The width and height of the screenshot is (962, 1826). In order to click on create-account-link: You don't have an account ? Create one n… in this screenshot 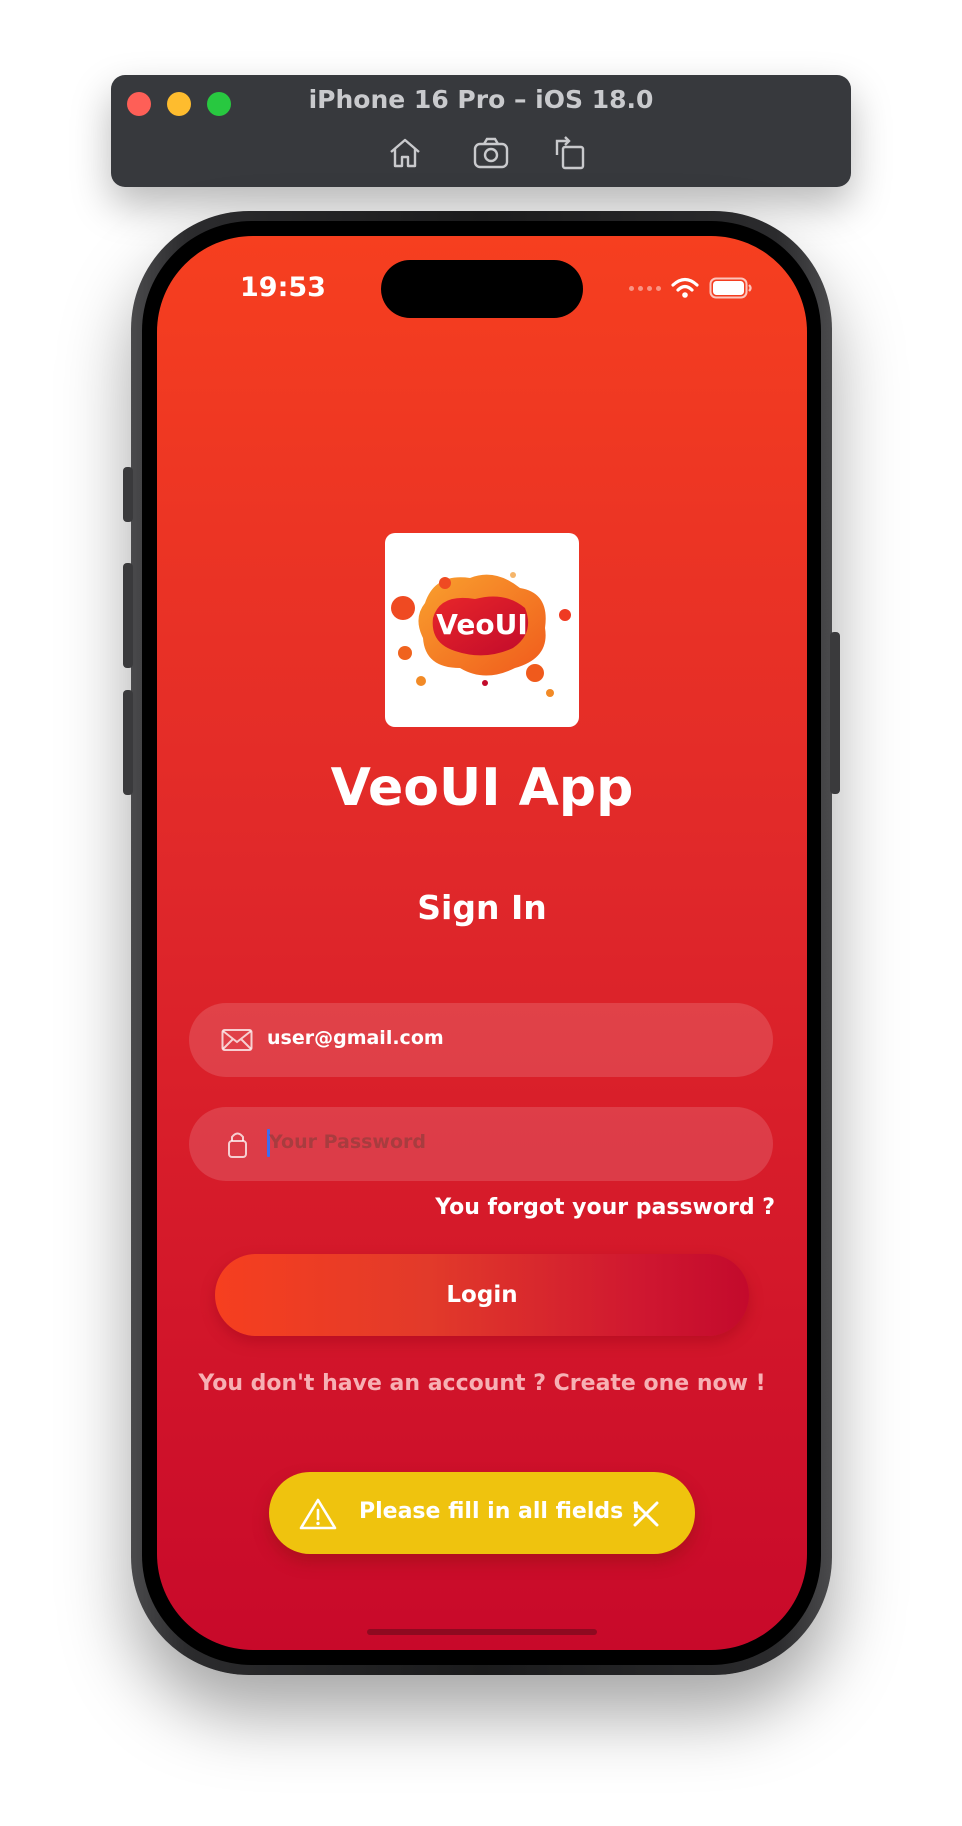, I will do `click(482, 1383)`.